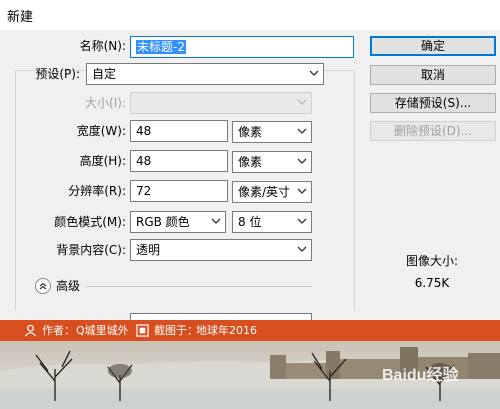 This screenshot has width=500, height=409. I want to click on credit-banner: 作者： Q城里城外 截图于： 地球年2016, so click(250, 330).